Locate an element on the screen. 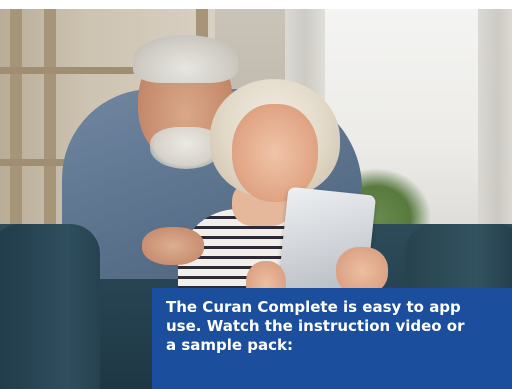  caption-line-3: a sample pack: is located at coordinates (230, 345).